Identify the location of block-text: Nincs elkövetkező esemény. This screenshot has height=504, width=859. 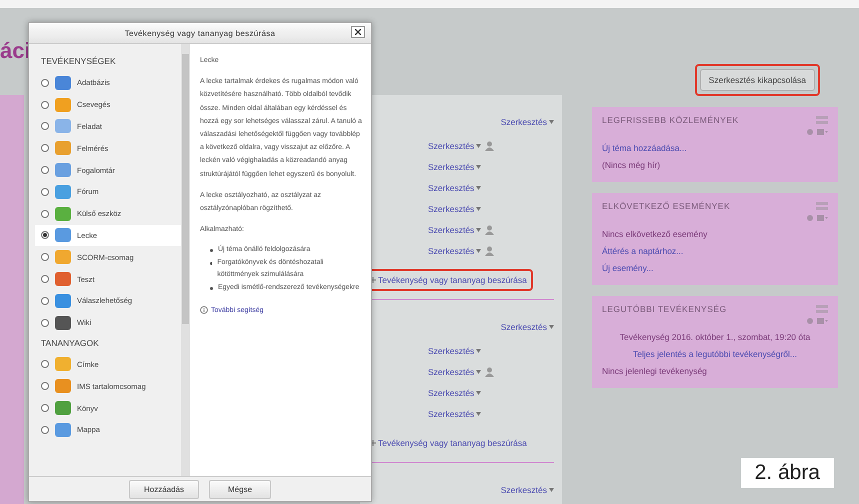
(655, 234).